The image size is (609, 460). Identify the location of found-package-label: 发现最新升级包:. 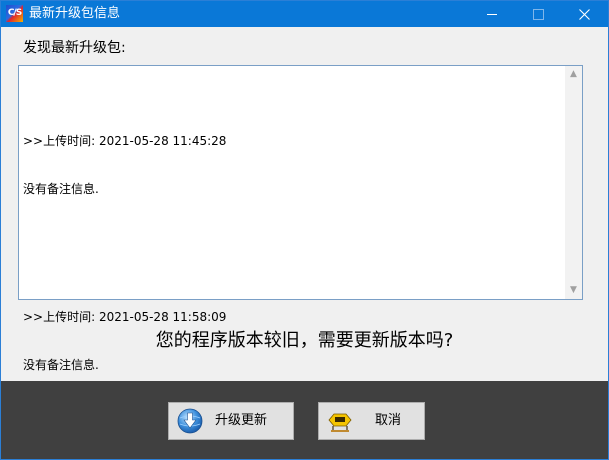
(74, 48).